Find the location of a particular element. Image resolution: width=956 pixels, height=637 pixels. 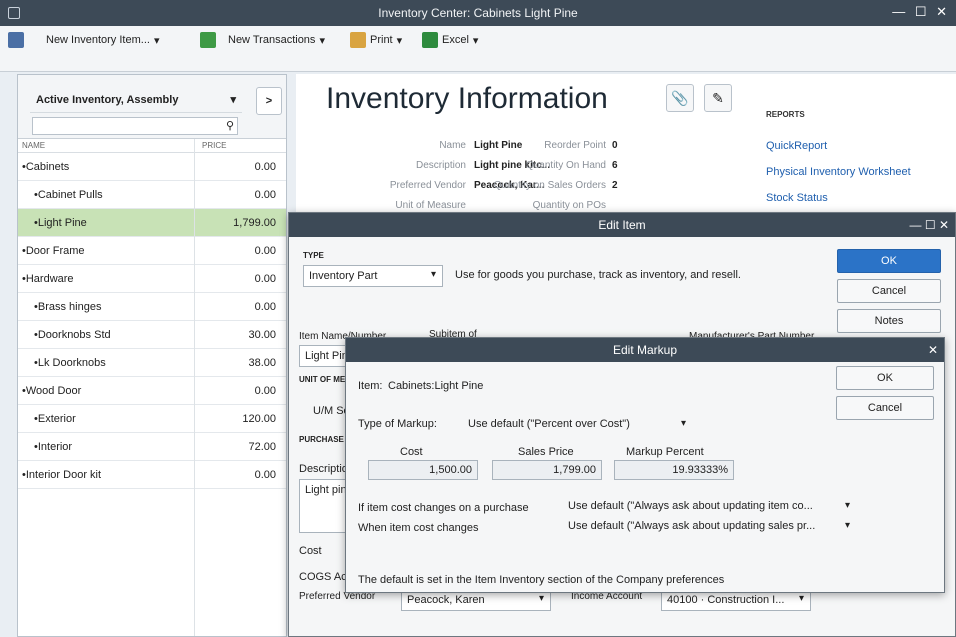

list-item: •Light Pine 1,799.00 is located at coordinates (152, 223).